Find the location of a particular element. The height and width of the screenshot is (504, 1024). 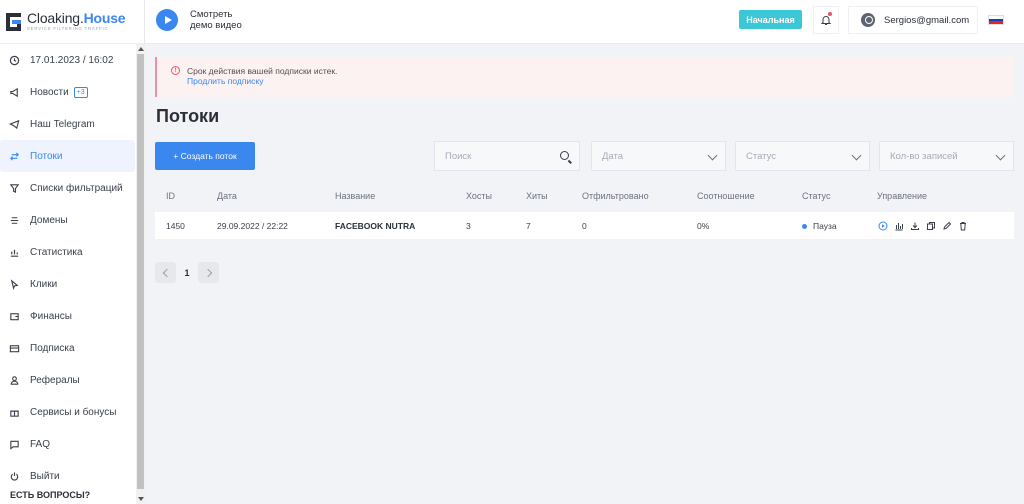

scroll-down-arrow-icon is located at coordinates (141, 499).